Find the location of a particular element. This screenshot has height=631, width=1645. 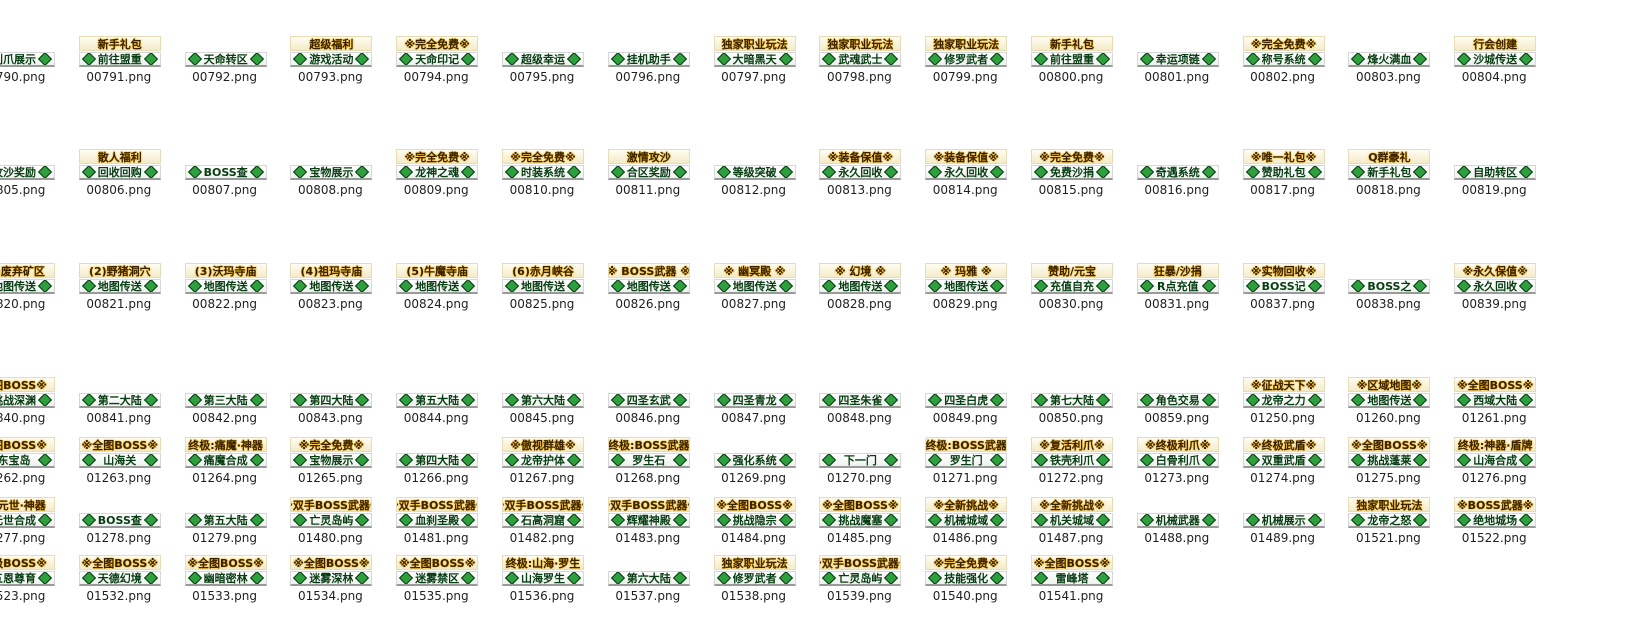

file-tile: ※全图BOSS※ 挑战魔塞 01485.png is located at coordinates (859, 520).